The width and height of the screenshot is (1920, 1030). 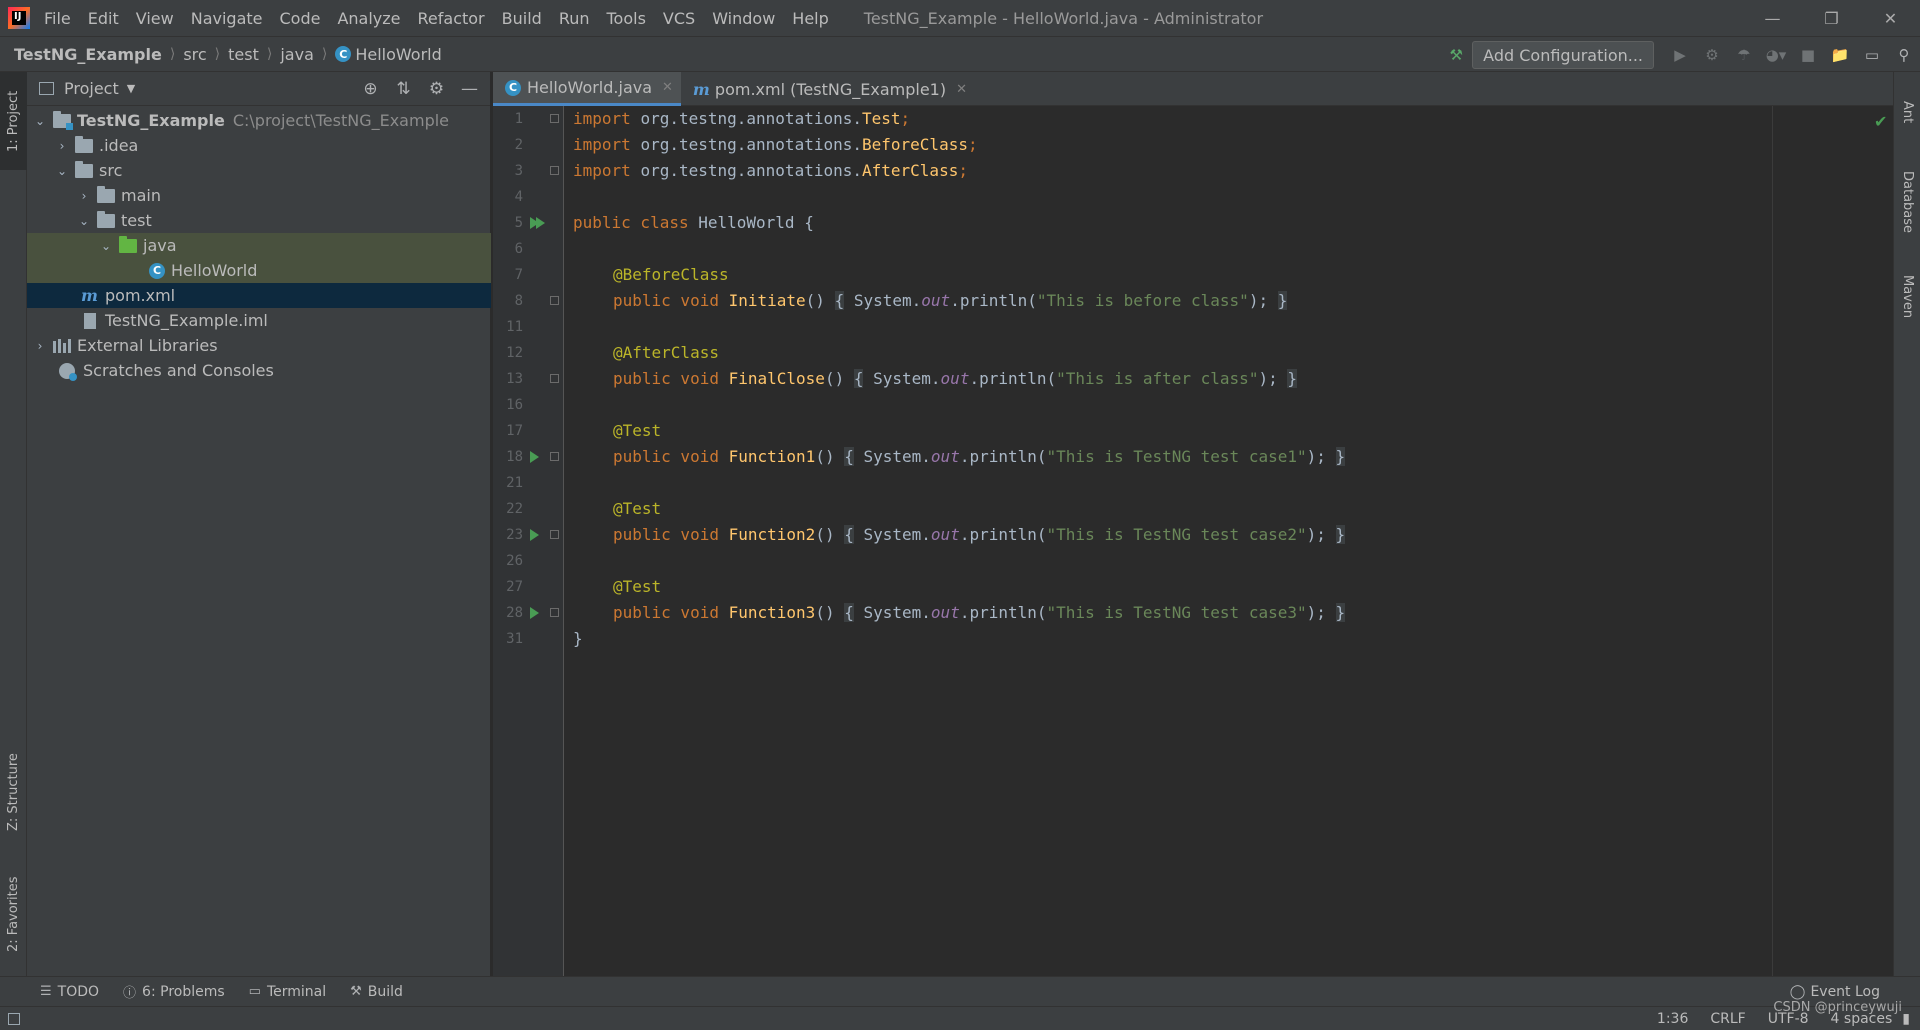 What do you see at coordinates (1712, 55) in the screenshot?
I see `debug-icon: ⚙` at bounding box center [1712, 55].